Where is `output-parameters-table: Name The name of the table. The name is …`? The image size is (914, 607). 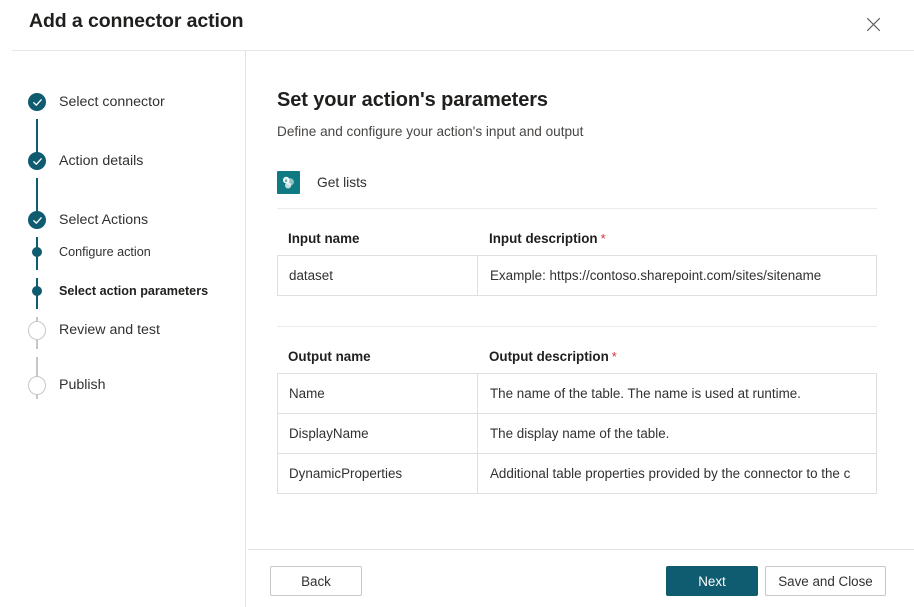 output-parameters-table: Name The name of the table. The name is … is located at coordinates (577, 433).